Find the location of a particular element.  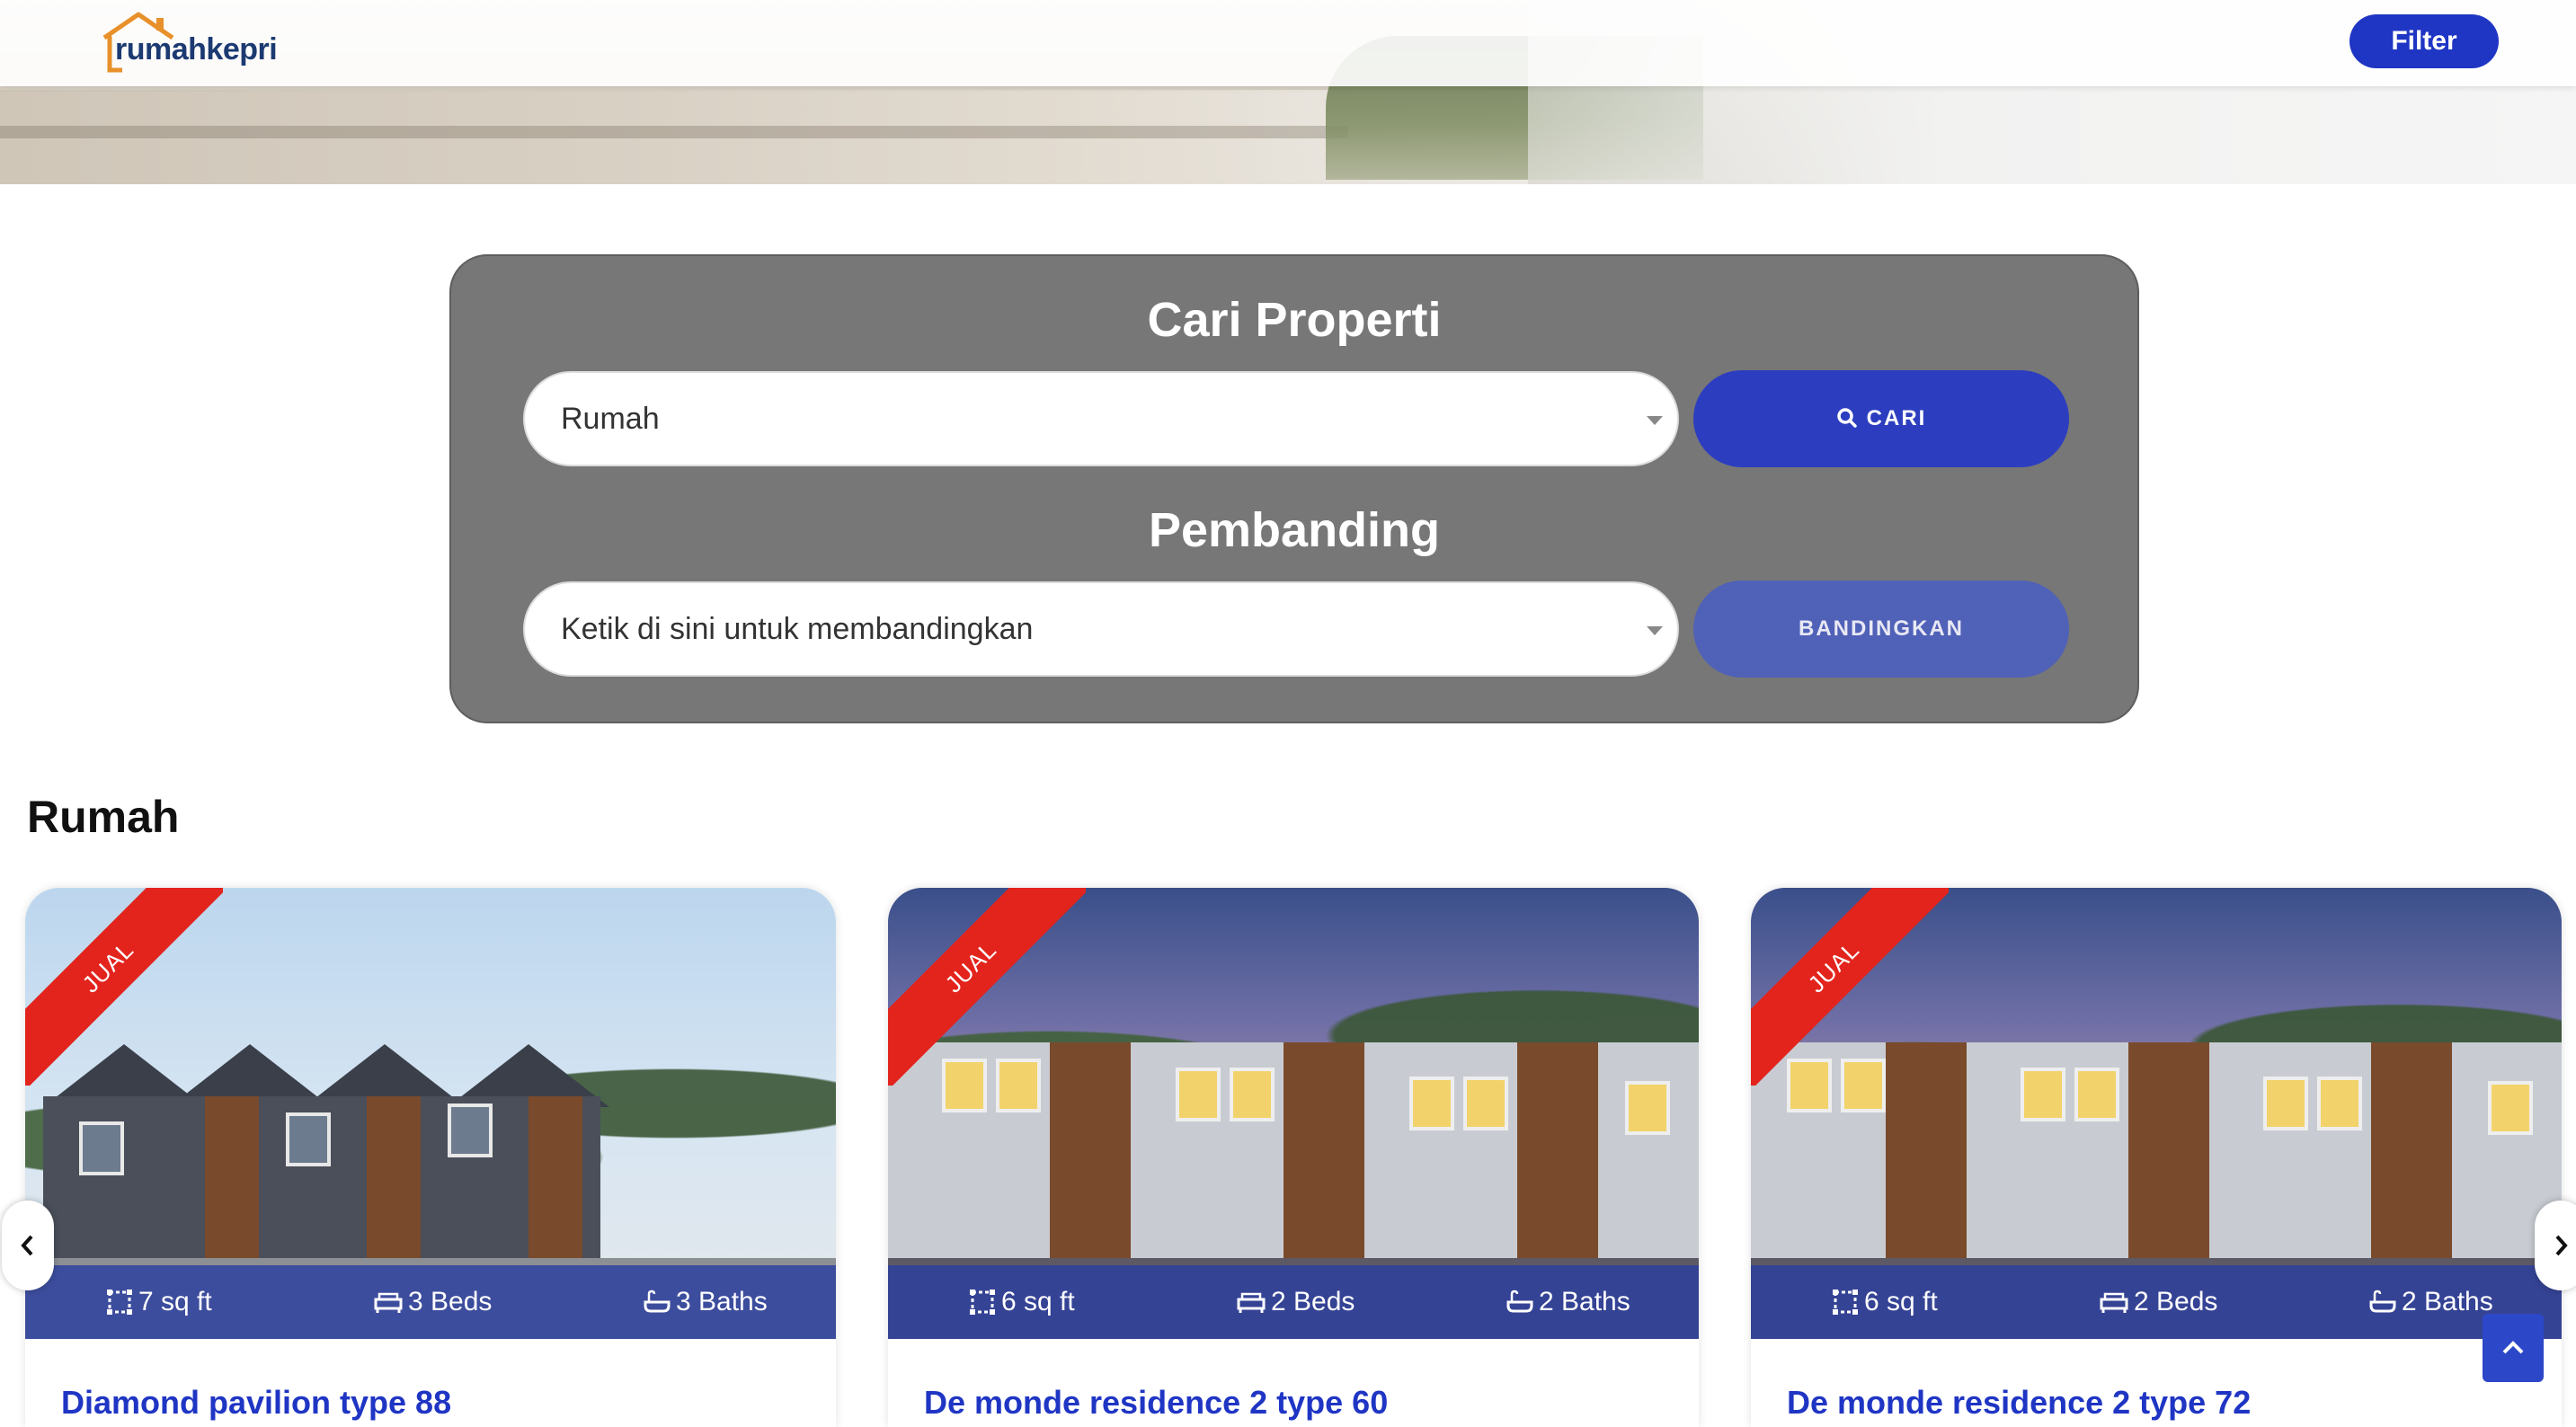

listing-stats: 7 sq ft 3 Beds 3 Baths is located at coordinates (430, 1302).